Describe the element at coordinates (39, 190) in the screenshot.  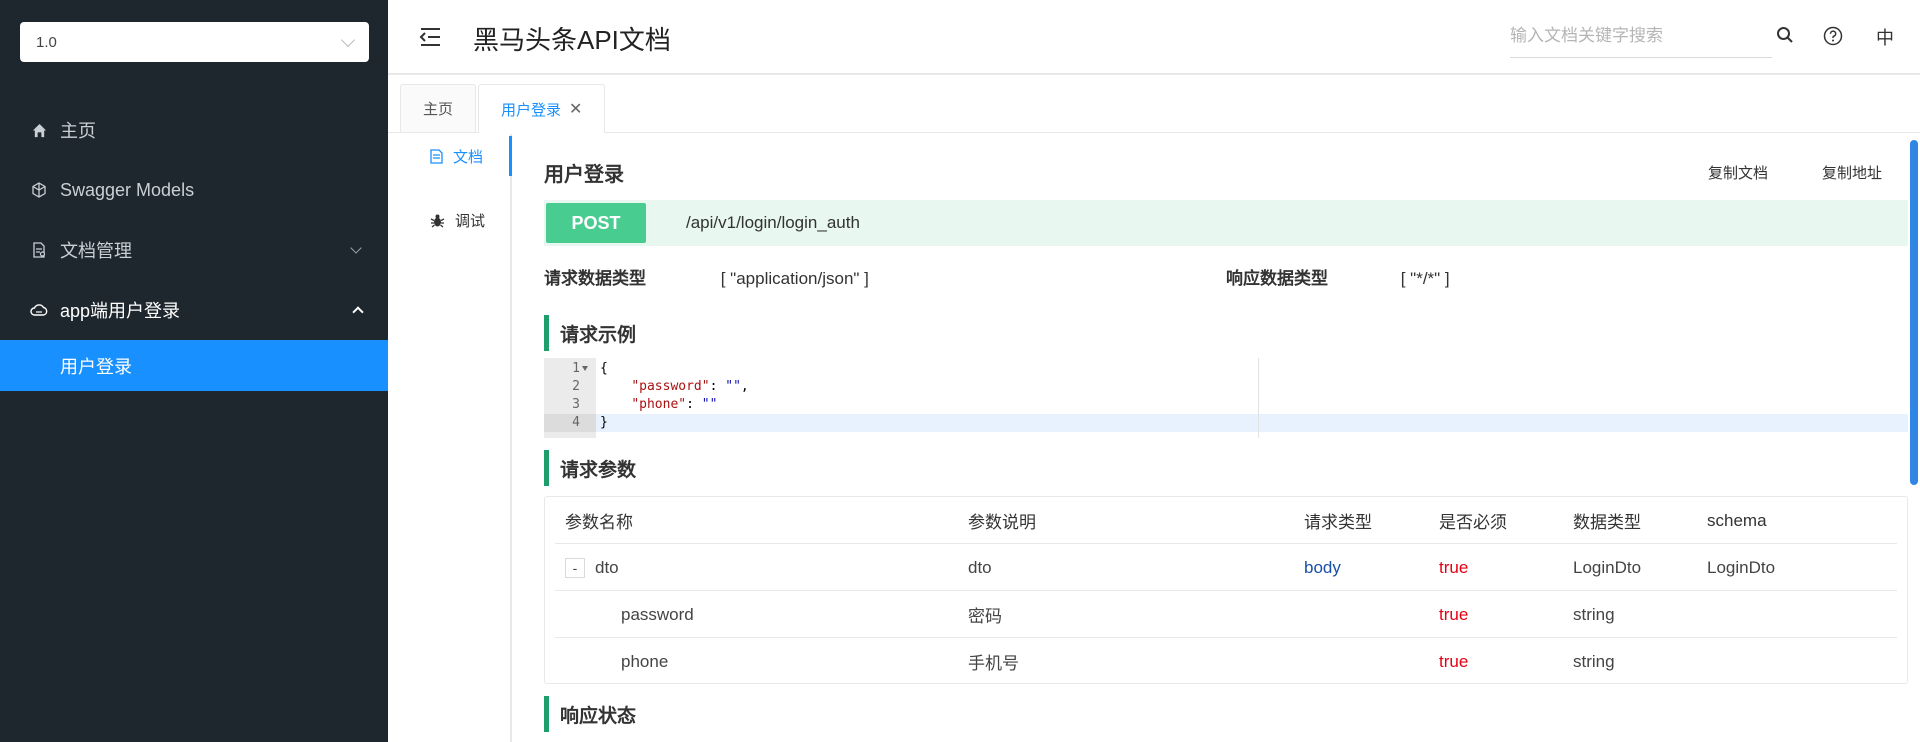
I see `models-icon` at that location.